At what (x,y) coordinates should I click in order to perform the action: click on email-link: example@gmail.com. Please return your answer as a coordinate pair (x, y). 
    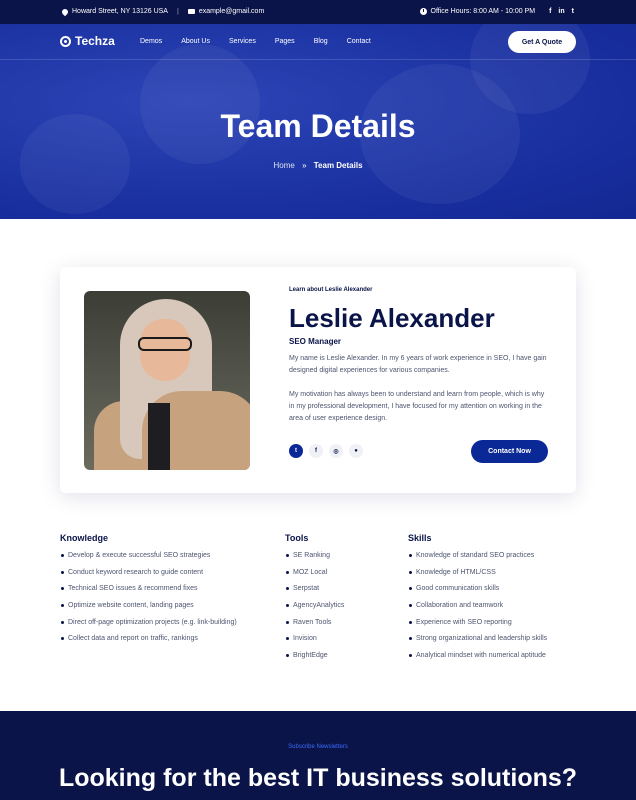
    Looking at the image, I should click on (231, 11).